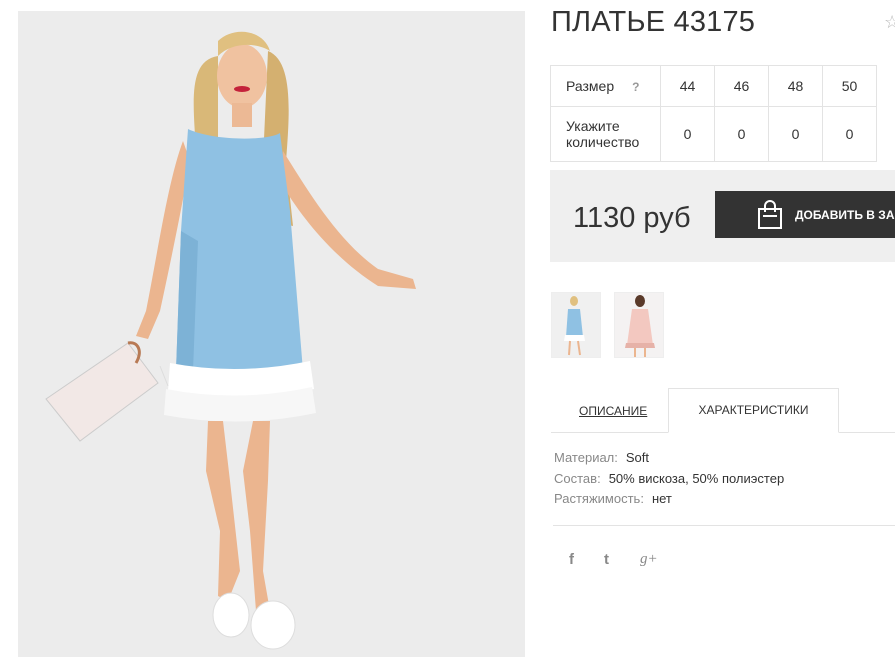 This screenshot has height=657, width=895. Describe the element at coordinates (653, 22) in the screenshot. I see `product-title: ПЛАТЬЕ 43175` at that location.